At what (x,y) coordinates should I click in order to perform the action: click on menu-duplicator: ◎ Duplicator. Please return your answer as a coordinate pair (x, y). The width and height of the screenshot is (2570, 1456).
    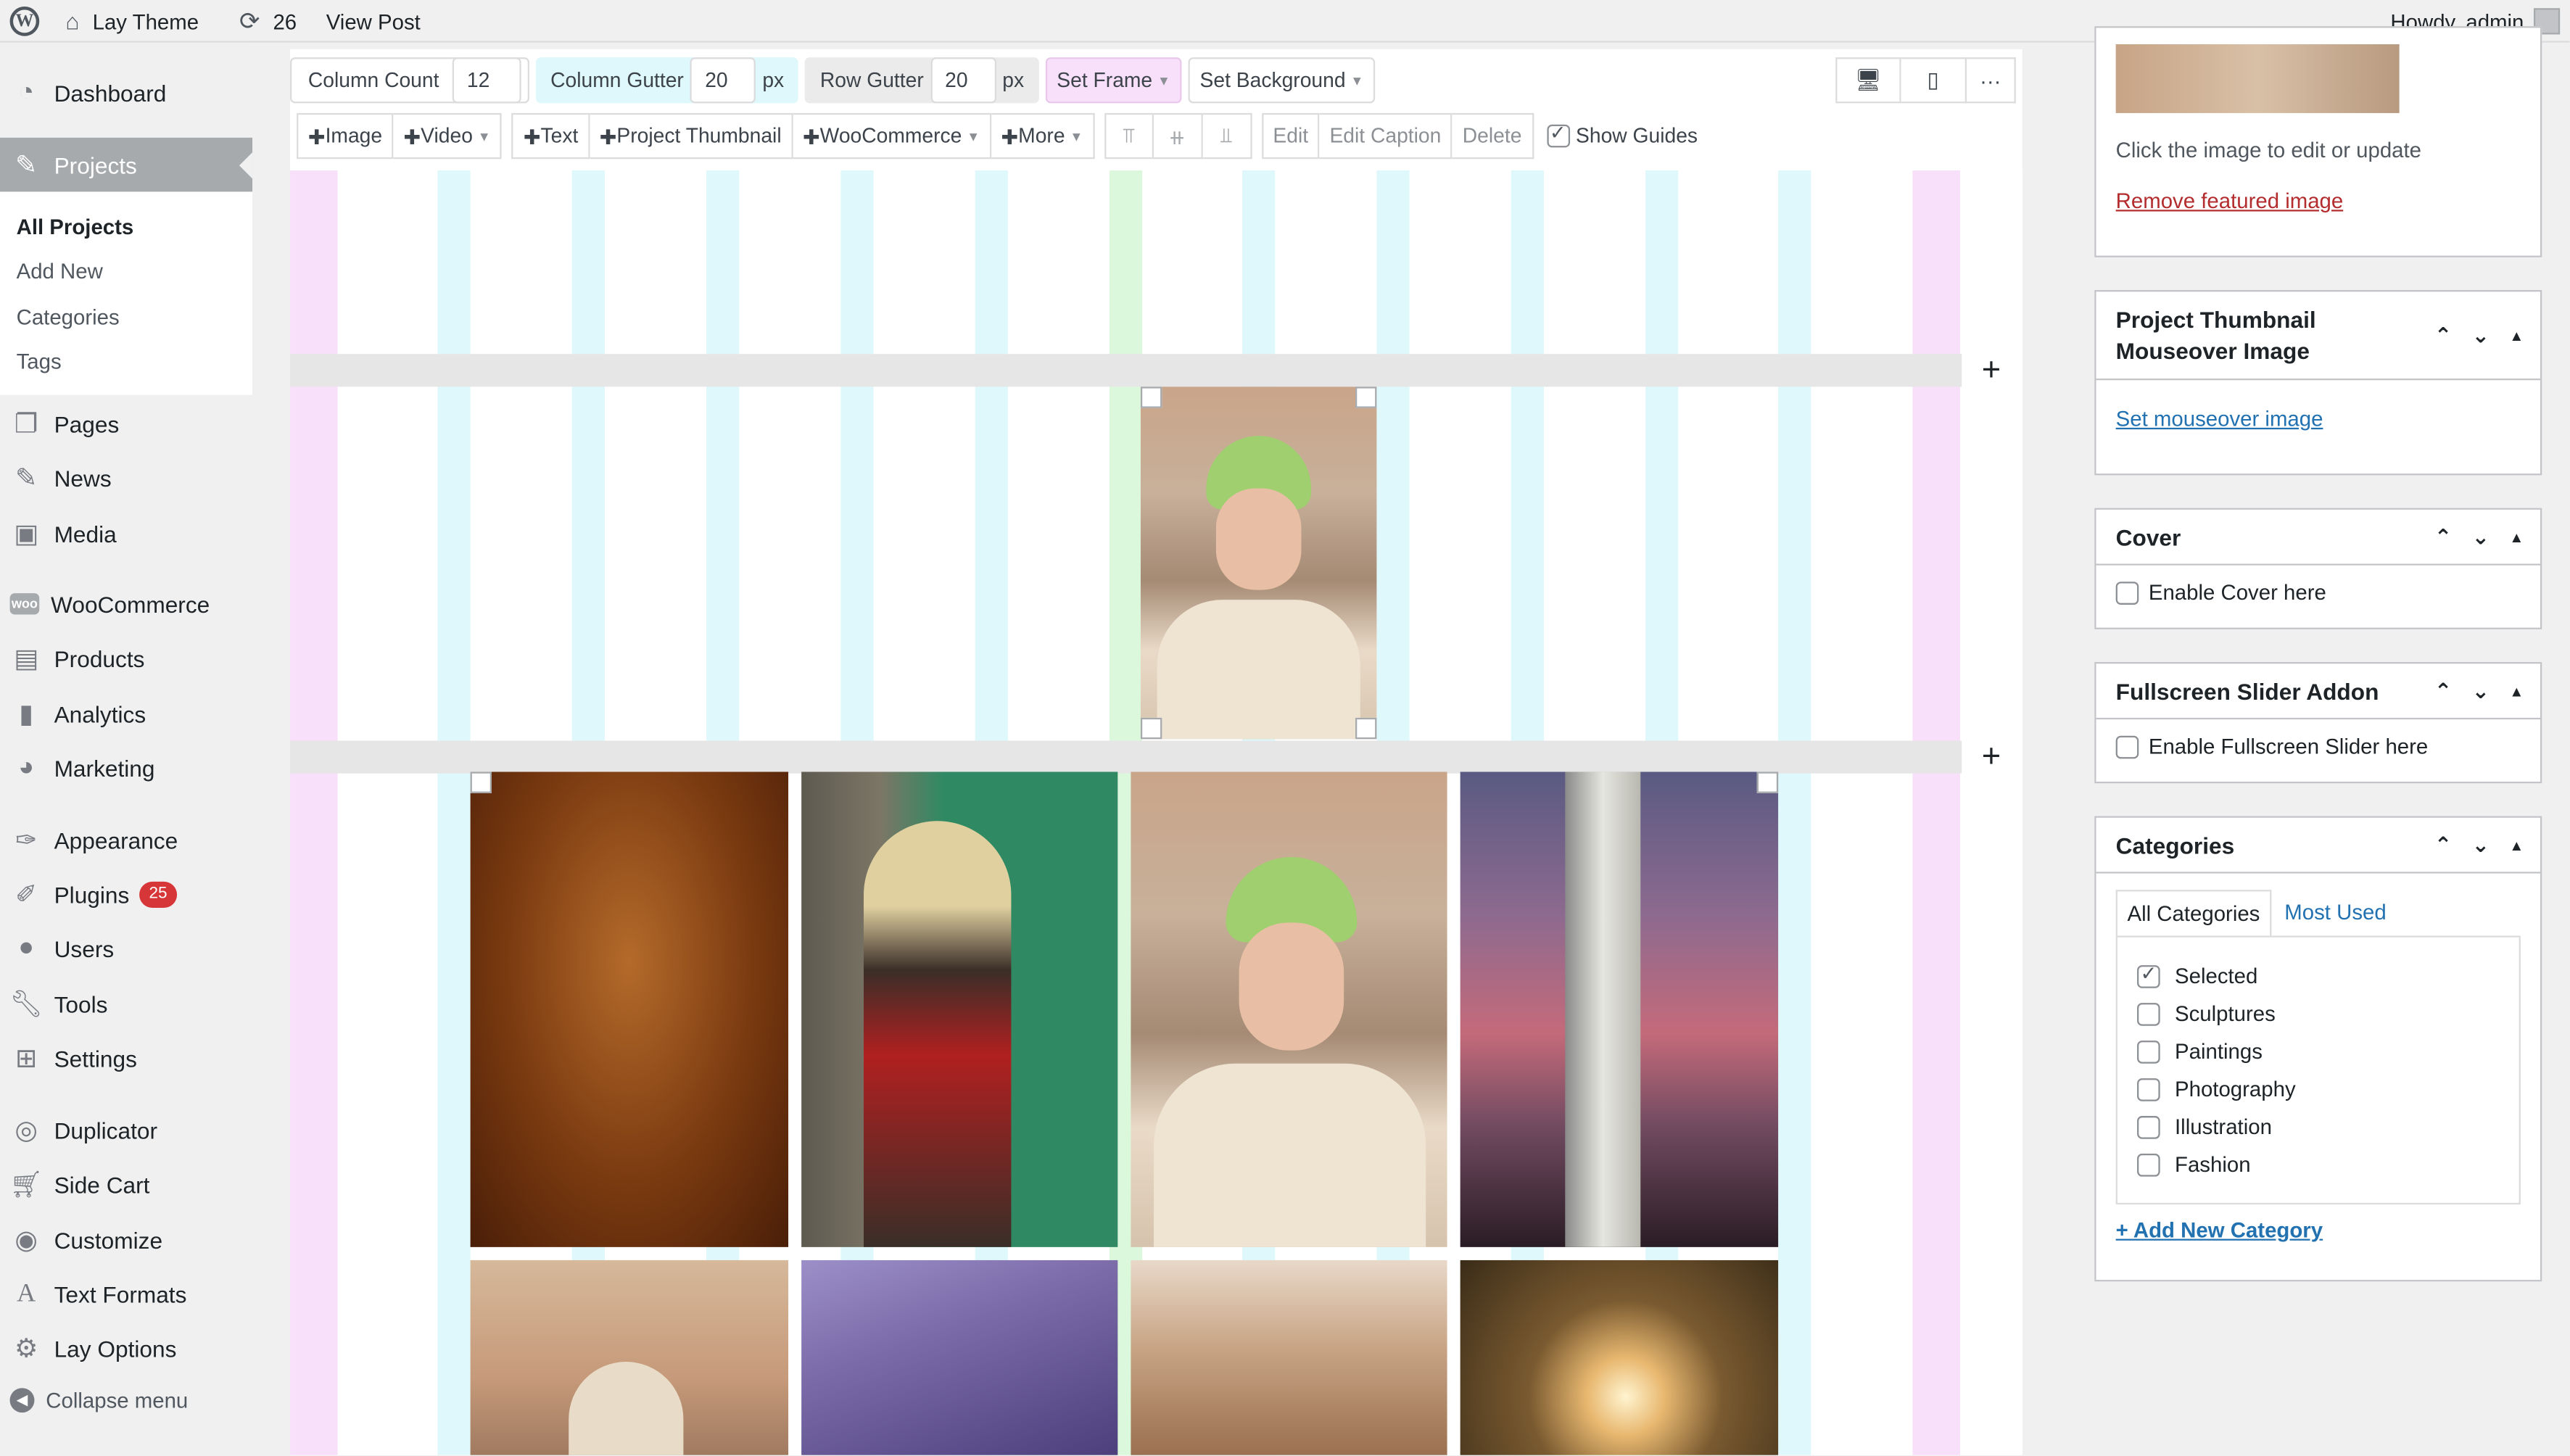
    Looking at the image, I should click on (126, 1130).